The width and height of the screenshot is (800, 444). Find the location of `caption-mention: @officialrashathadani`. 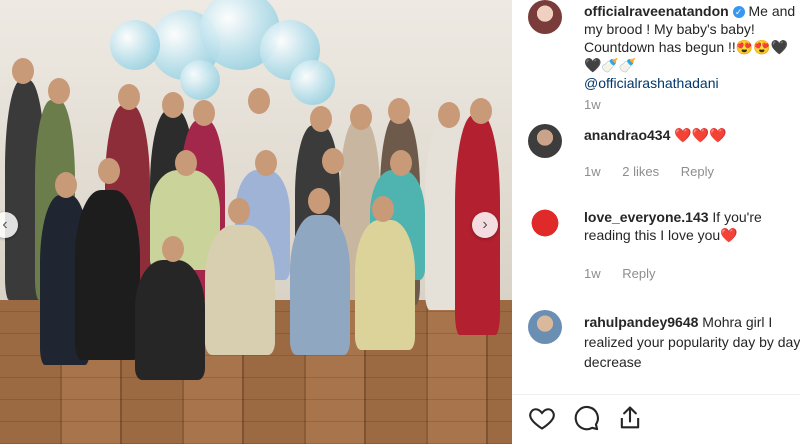

caption-mention: @officialrashathadani is located at coordinates (651, 83).